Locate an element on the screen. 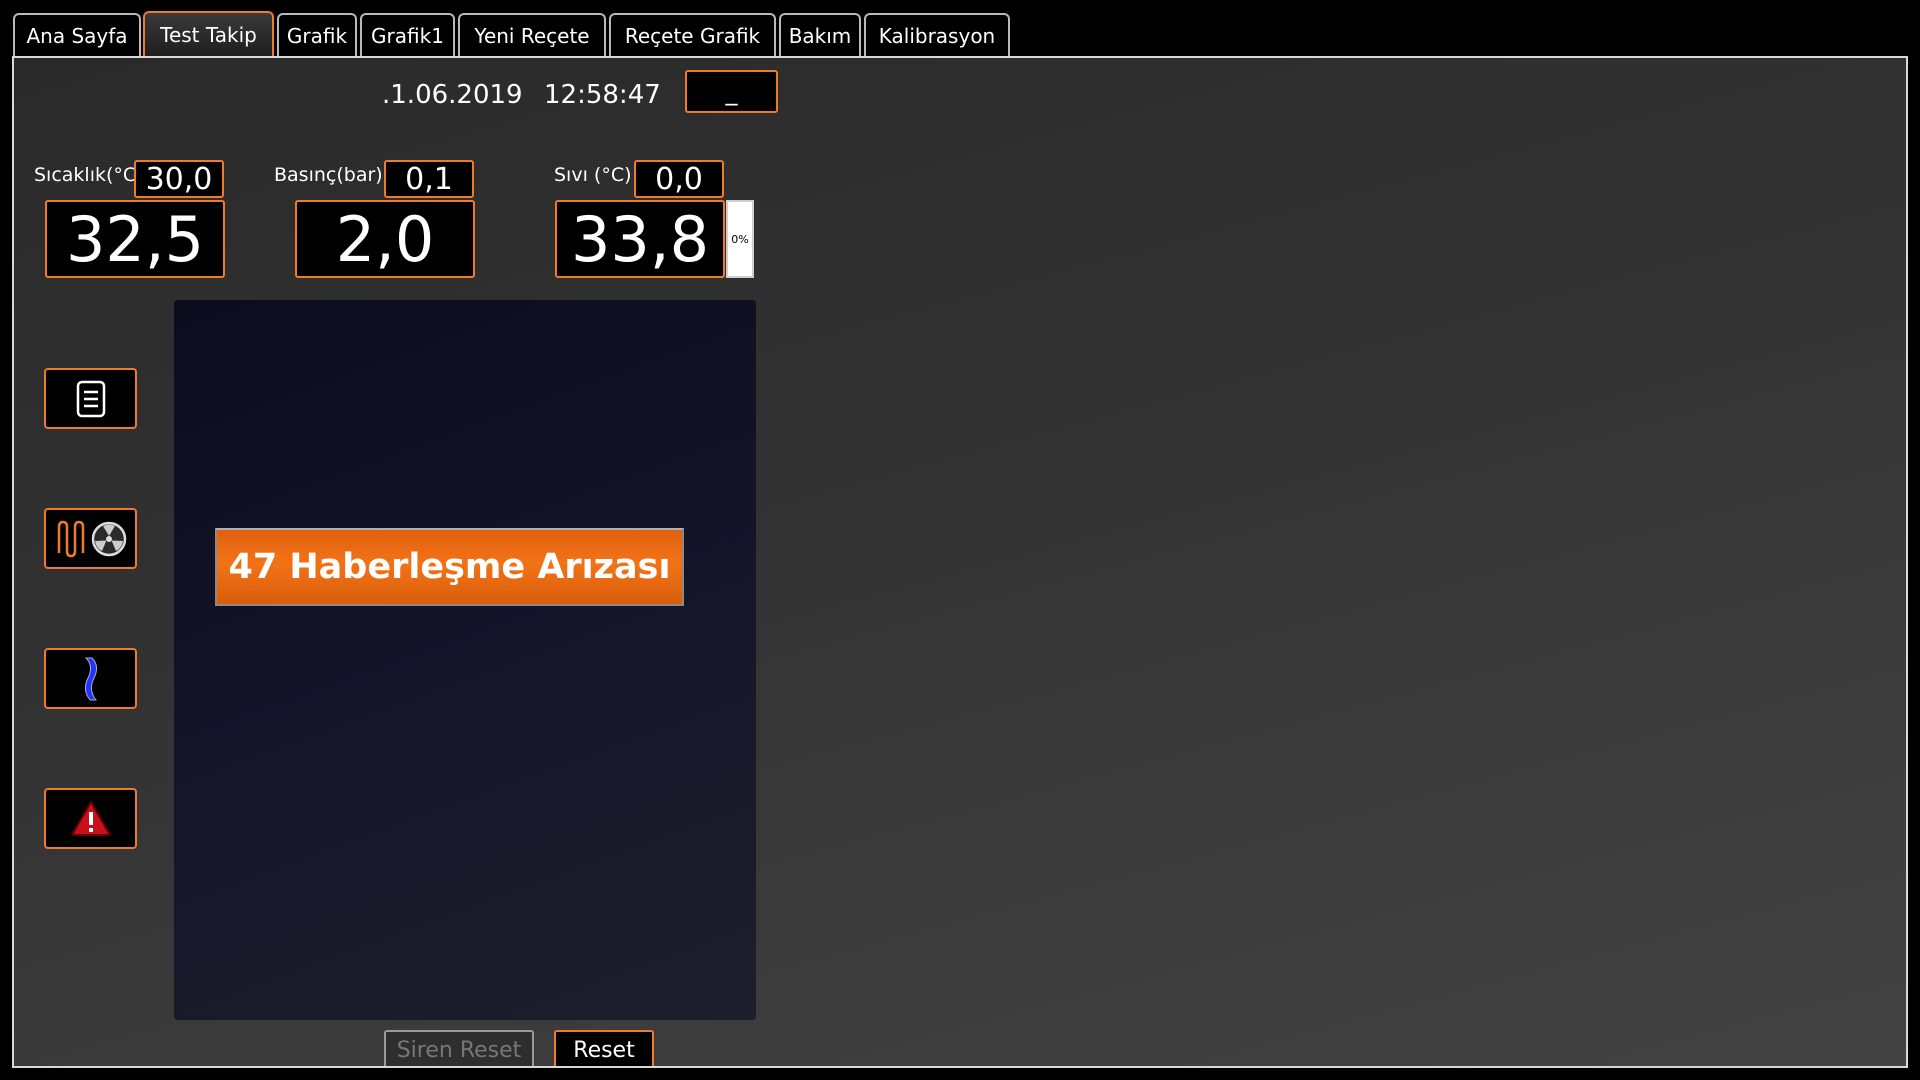  pressure-setpoint-input: 0,1 is located at coordinates (429, 179).